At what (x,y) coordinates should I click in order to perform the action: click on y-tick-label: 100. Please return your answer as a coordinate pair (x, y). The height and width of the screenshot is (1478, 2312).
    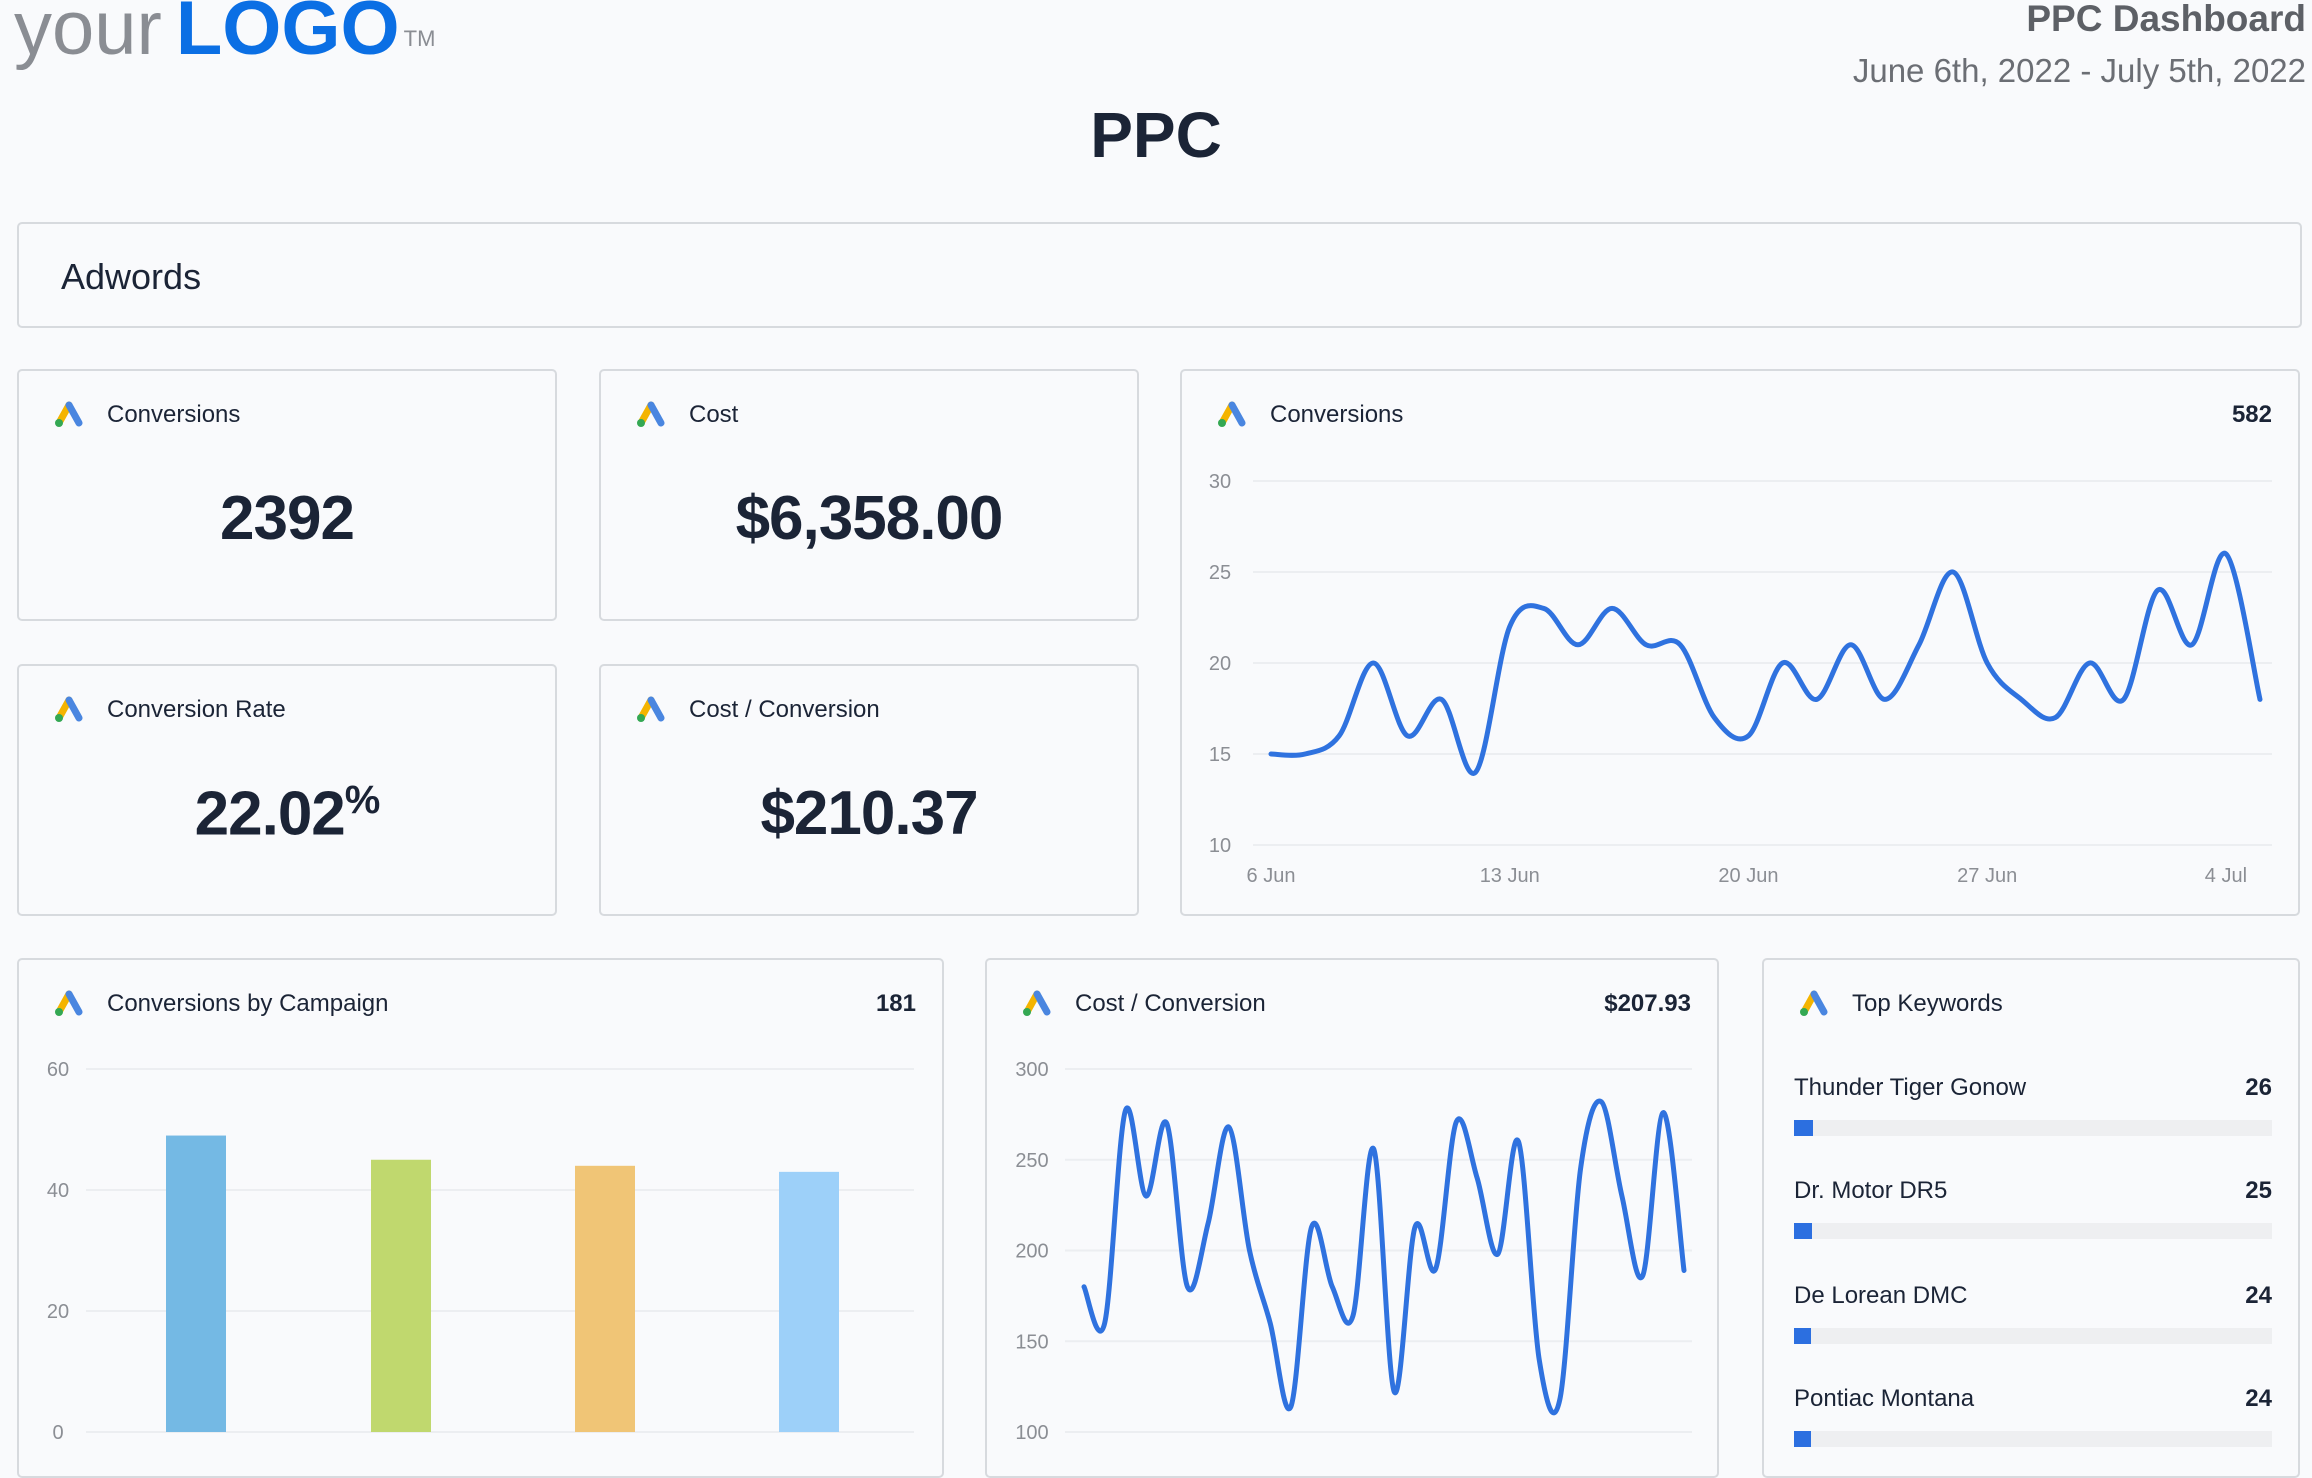
    Looking at the image, I should click on (1031, 1433).